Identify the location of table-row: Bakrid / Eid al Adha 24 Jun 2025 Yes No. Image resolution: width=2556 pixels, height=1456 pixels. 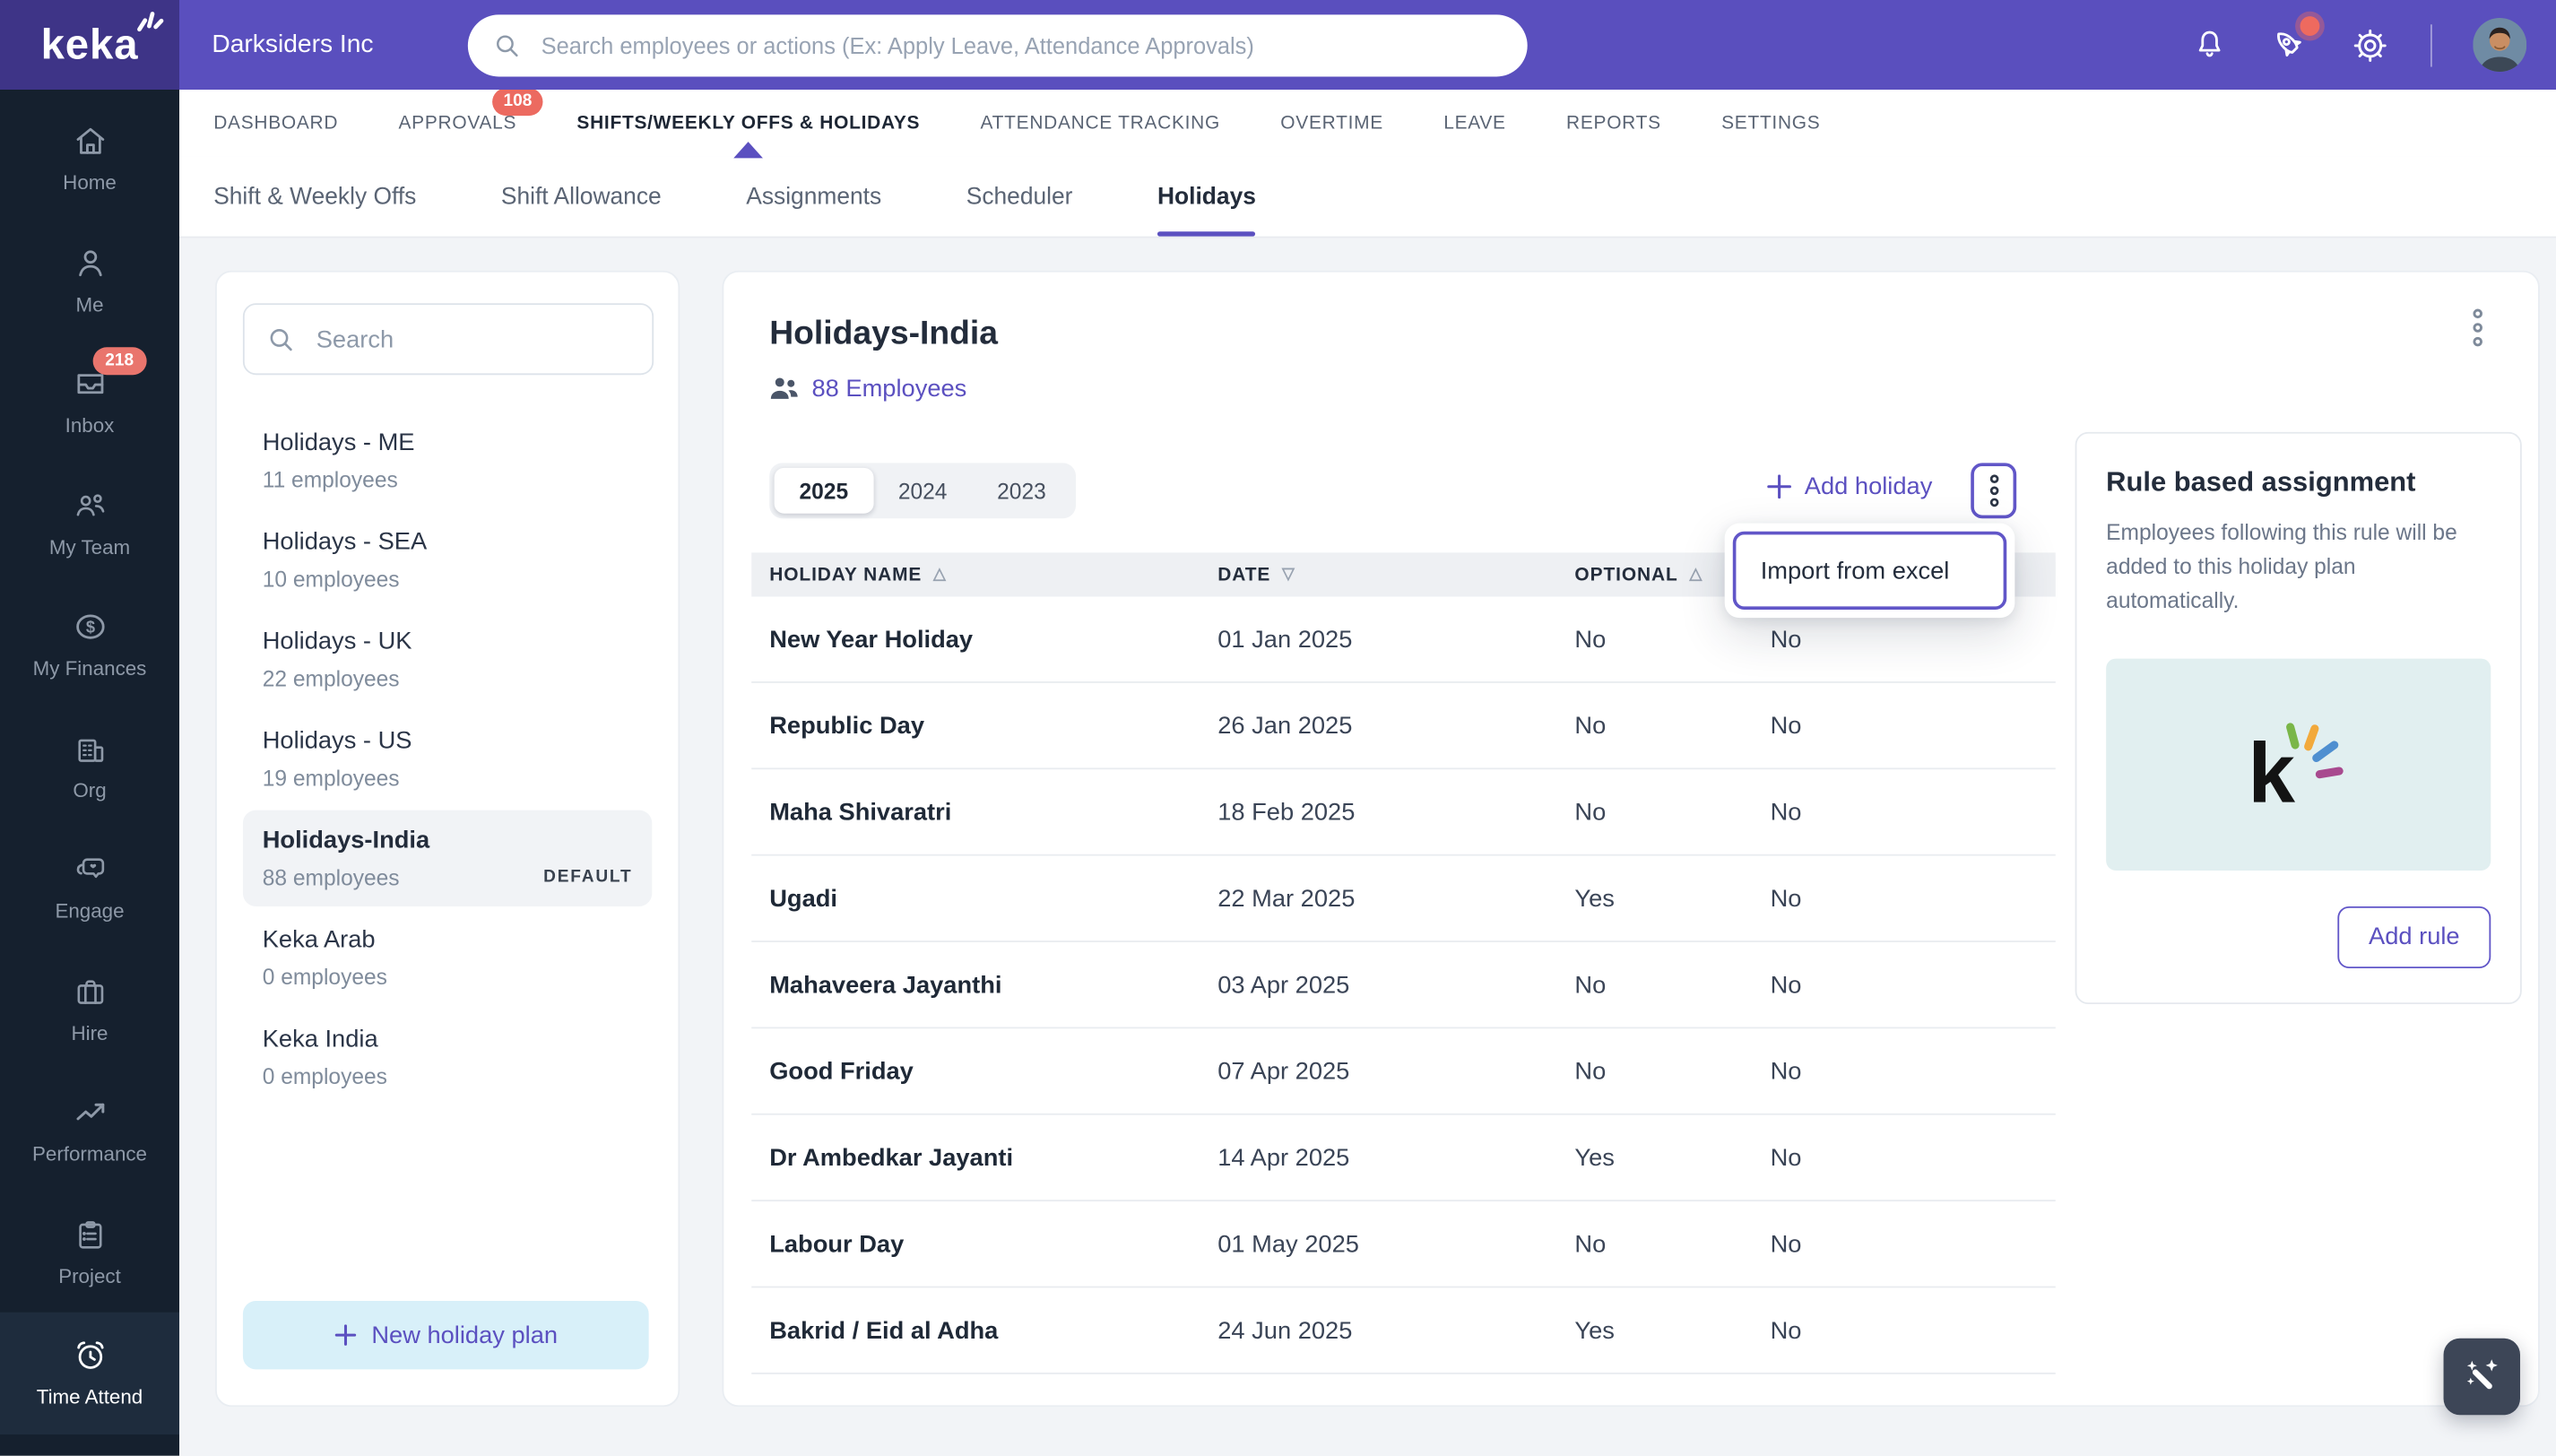
(1403, 1330).